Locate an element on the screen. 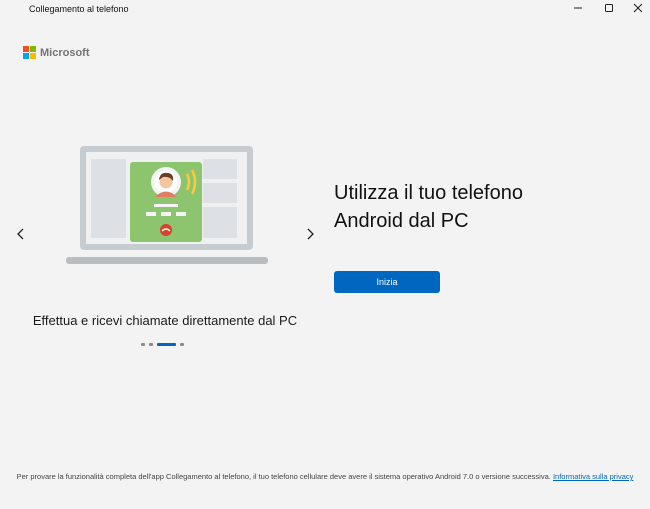  carousel-next-button is located at coordinates (310, 234).